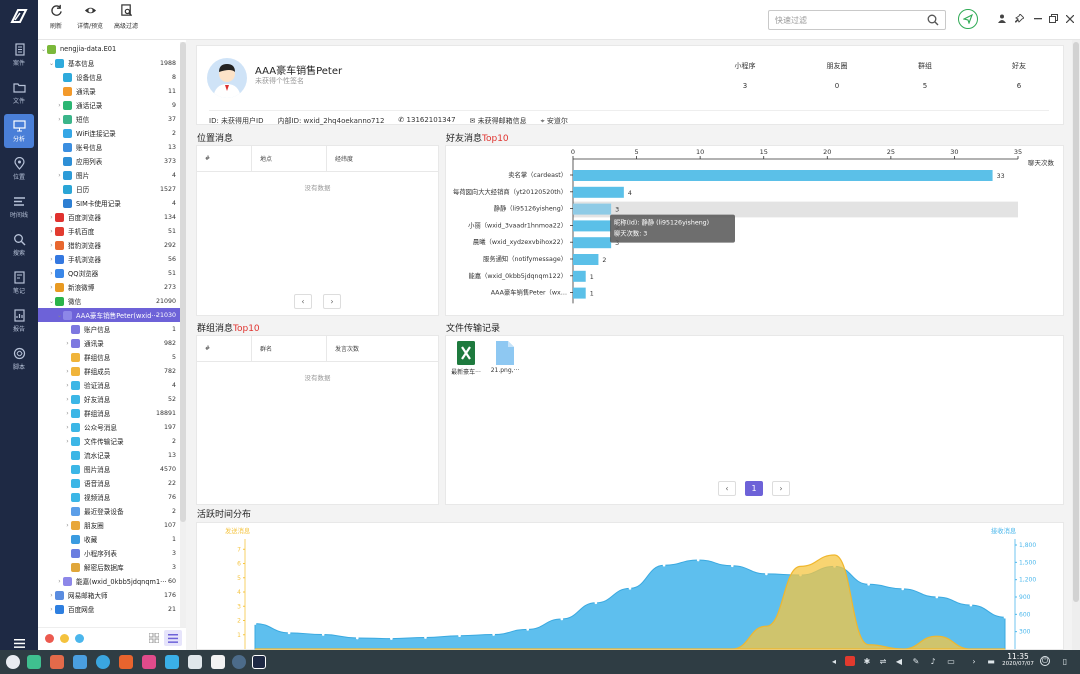 The image size is (1080, 674). Describe the element at coordinates (382, 159) in the screenshot. I see `col-coords: 经纬度` at that location.